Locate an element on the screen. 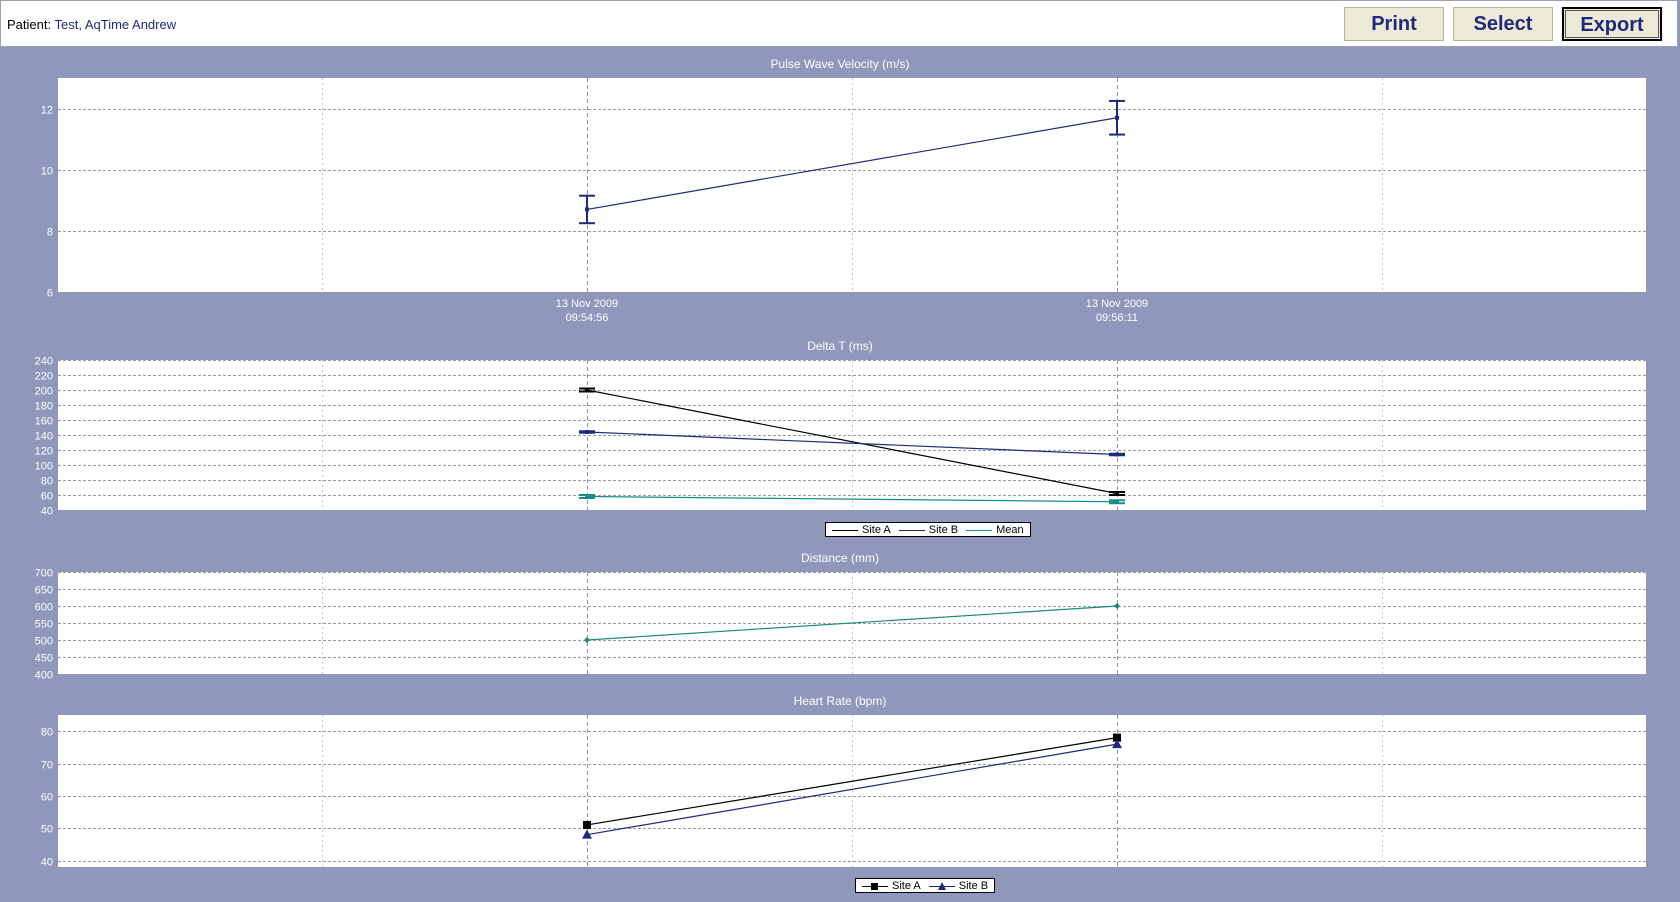 The width and height of the screenshot is (1680, 902). legend-label: Mean is located at coordinates (1010, 530).